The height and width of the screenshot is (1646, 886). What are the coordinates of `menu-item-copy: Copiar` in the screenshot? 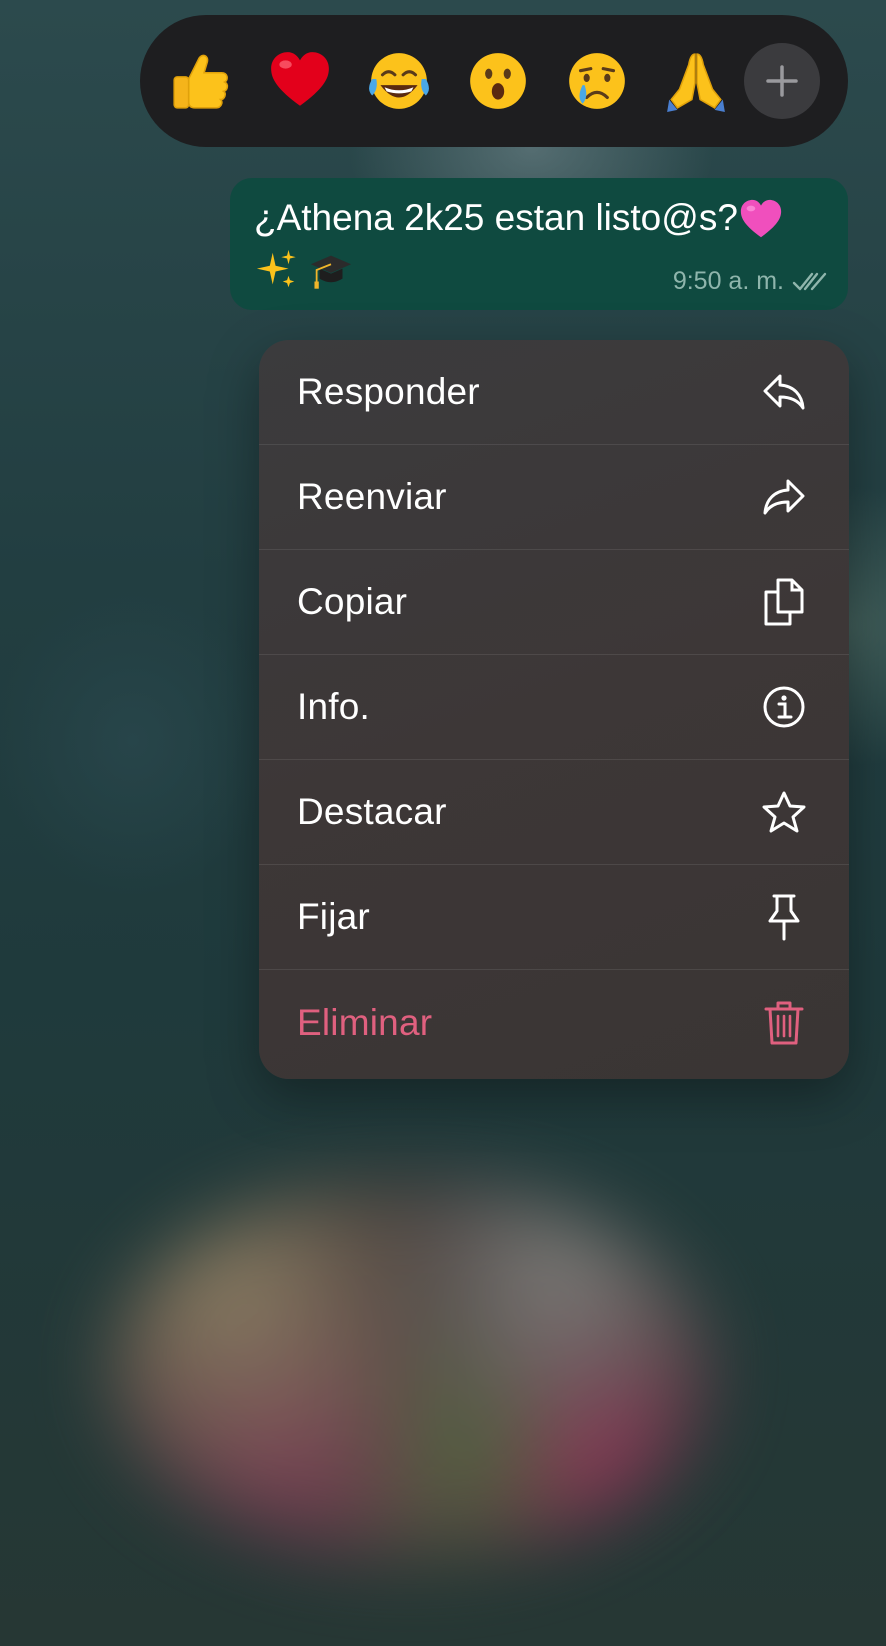 It's located at (554, 602).